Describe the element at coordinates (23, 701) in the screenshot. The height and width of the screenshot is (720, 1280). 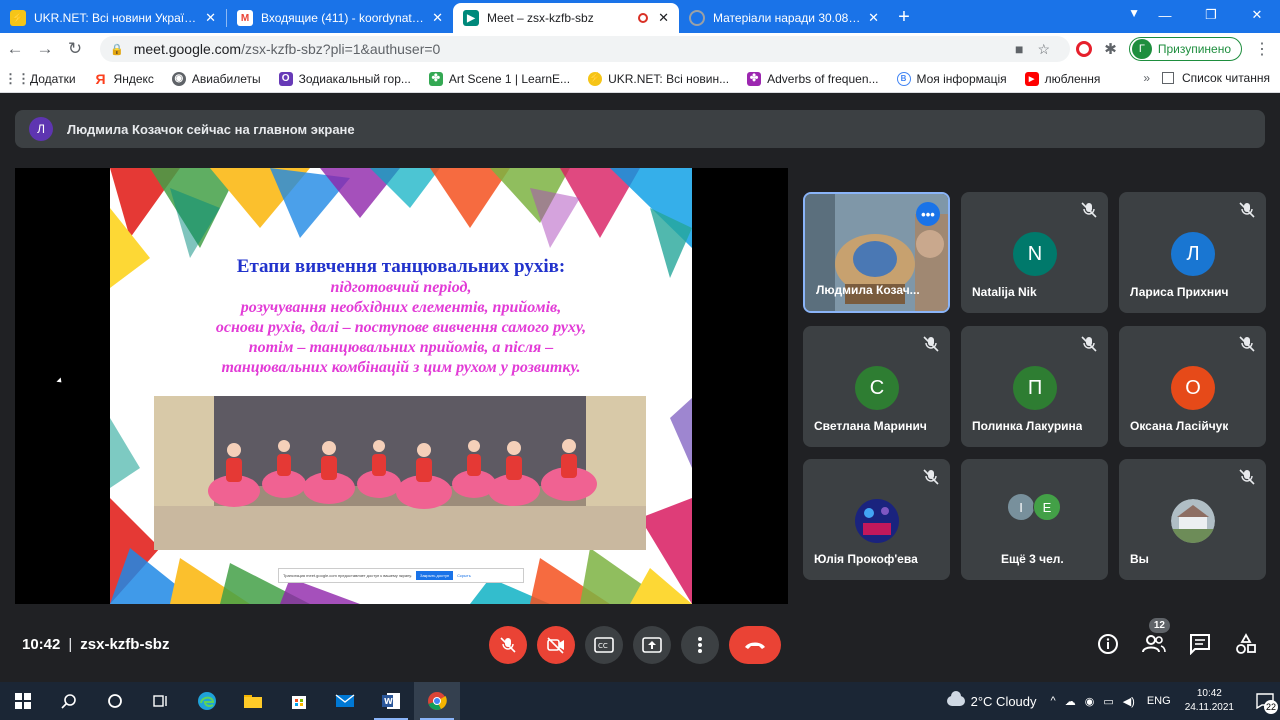
I see `start-button` at that location.